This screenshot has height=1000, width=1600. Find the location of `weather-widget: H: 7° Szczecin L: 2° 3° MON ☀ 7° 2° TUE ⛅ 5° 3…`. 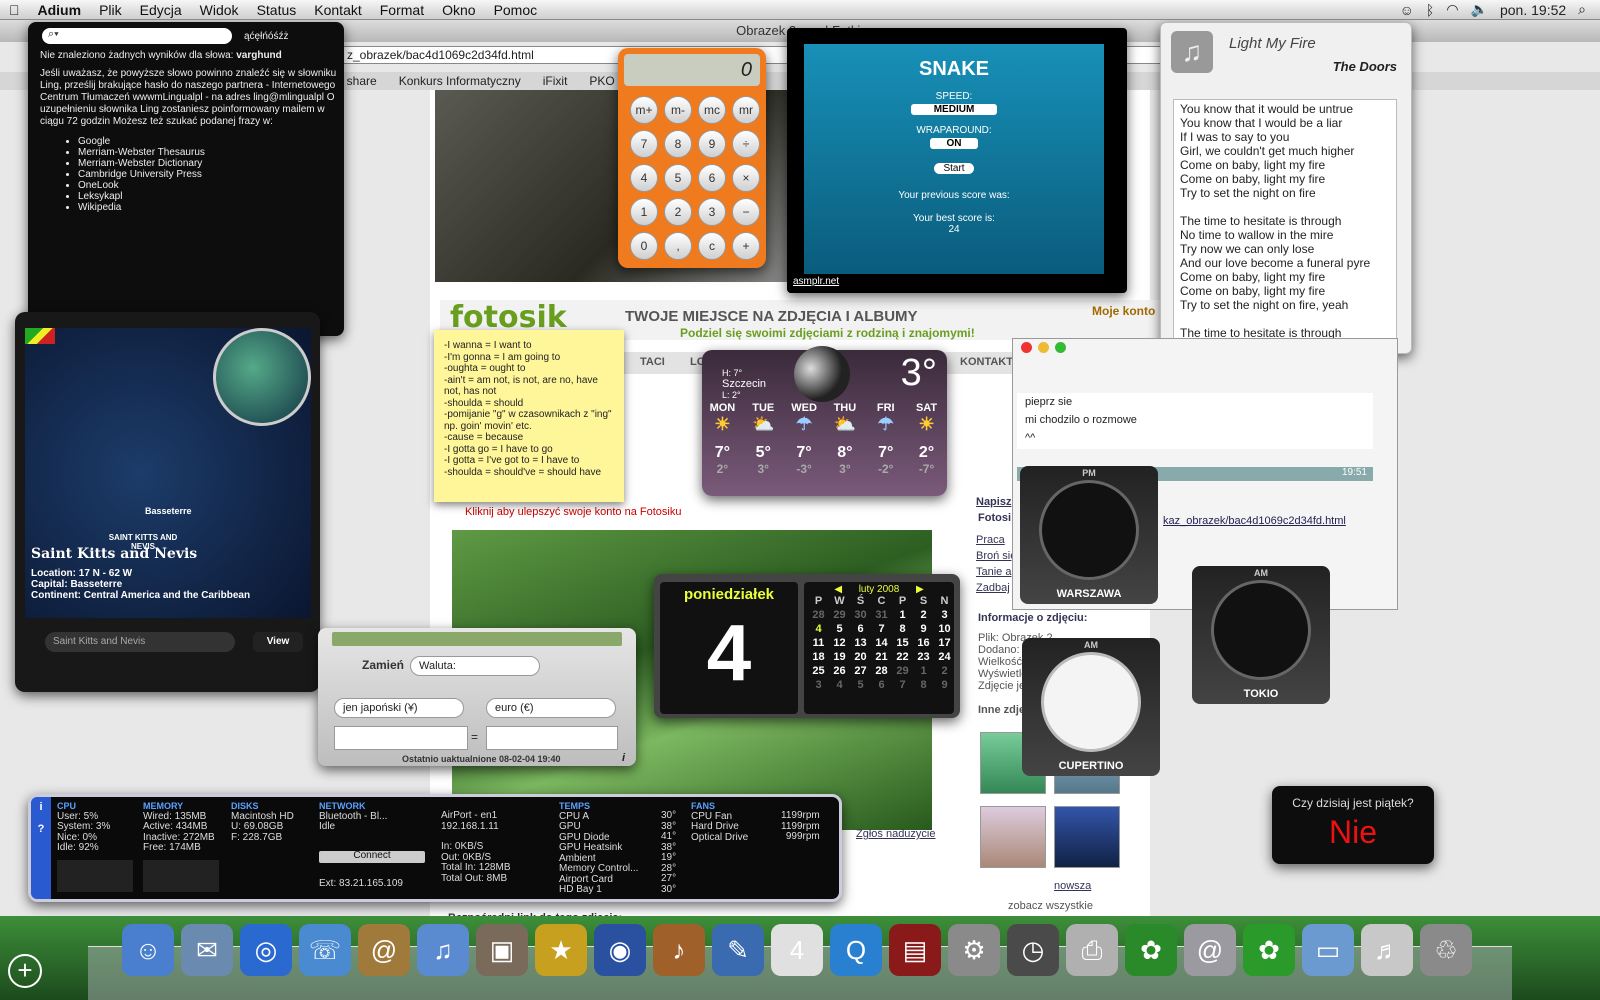

weather-widget: H: 7° Szczecin L: 2° 3° MON ☀ 7° 2° TUE ⛅ 5° 3… is located at coordinates (824, 421).